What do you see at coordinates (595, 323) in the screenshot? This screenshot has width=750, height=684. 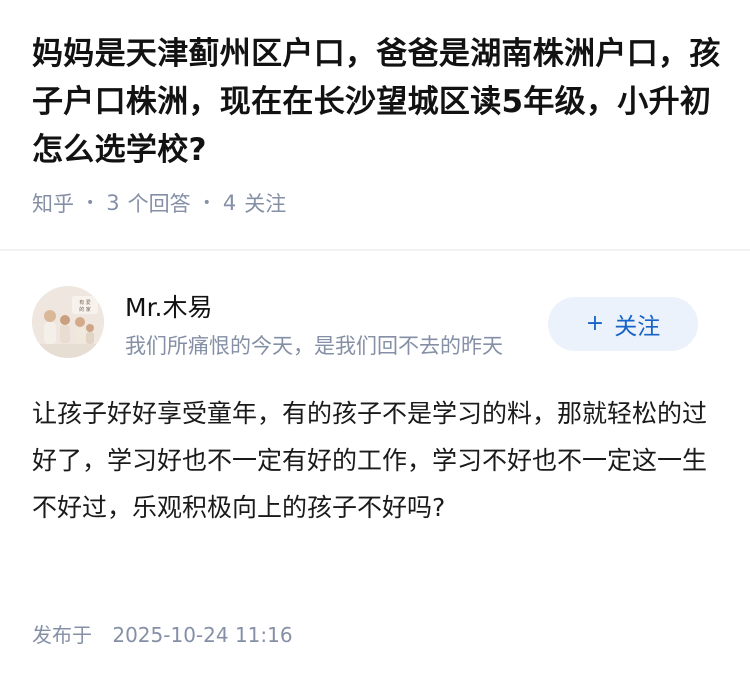 I see `plus-icon: +` at bounding box center [595, 323].